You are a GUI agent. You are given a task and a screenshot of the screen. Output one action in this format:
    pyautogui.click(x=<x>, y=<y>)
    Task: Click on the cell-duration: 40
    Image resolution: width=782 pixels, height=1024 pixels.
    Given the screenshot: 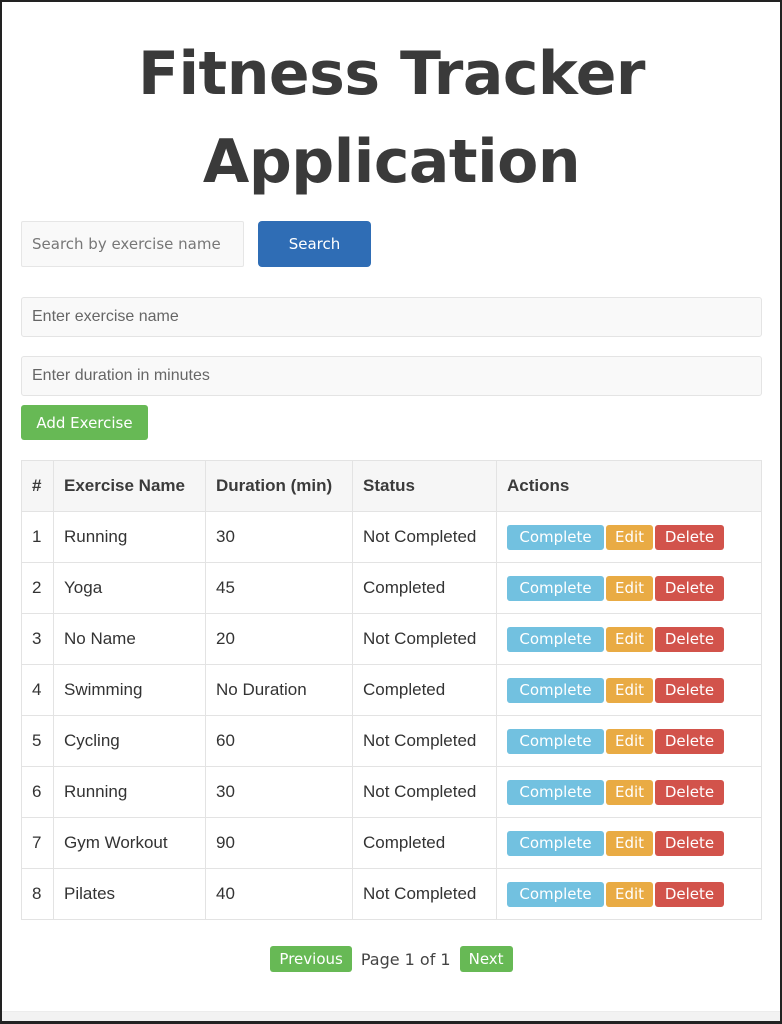 What is the action you would take?
    pyautogui.click(x=279, y=894)
    